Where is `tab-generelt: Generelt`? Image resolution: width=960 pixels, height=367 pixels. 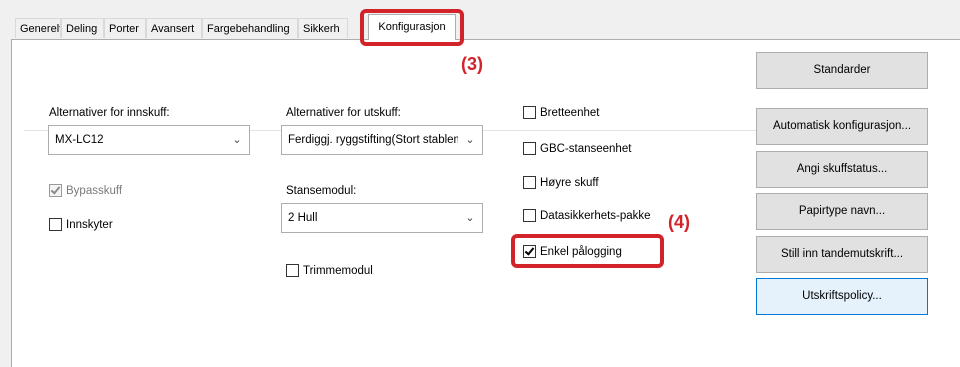 tab-generelt: Generelt is located at coordinates (38, 28).